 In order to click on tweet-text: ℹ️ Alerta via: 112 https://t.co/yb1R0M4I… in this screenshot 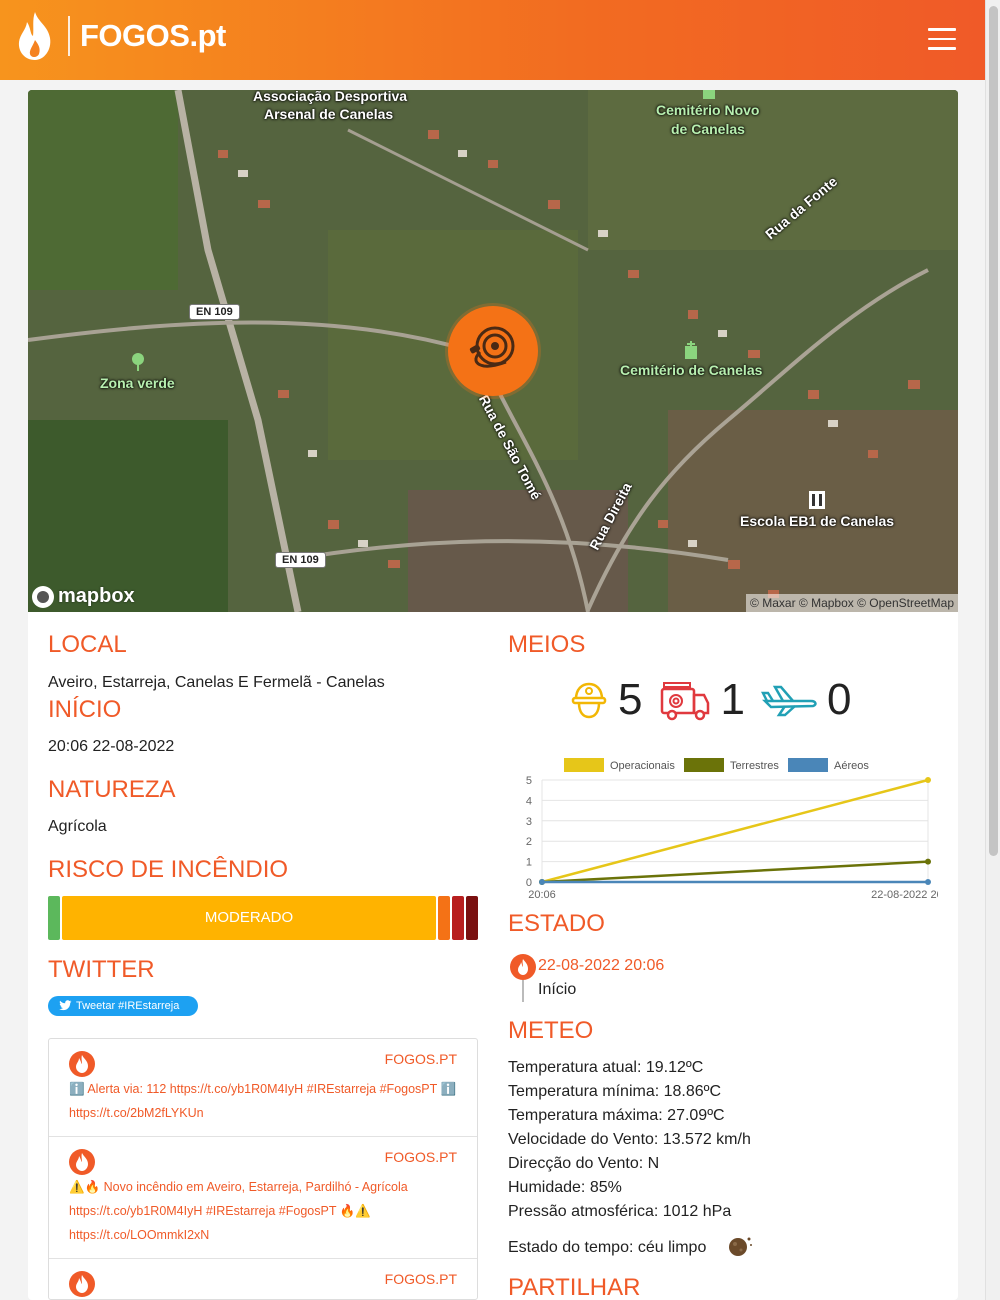, I will do `click(263, 1101)`.